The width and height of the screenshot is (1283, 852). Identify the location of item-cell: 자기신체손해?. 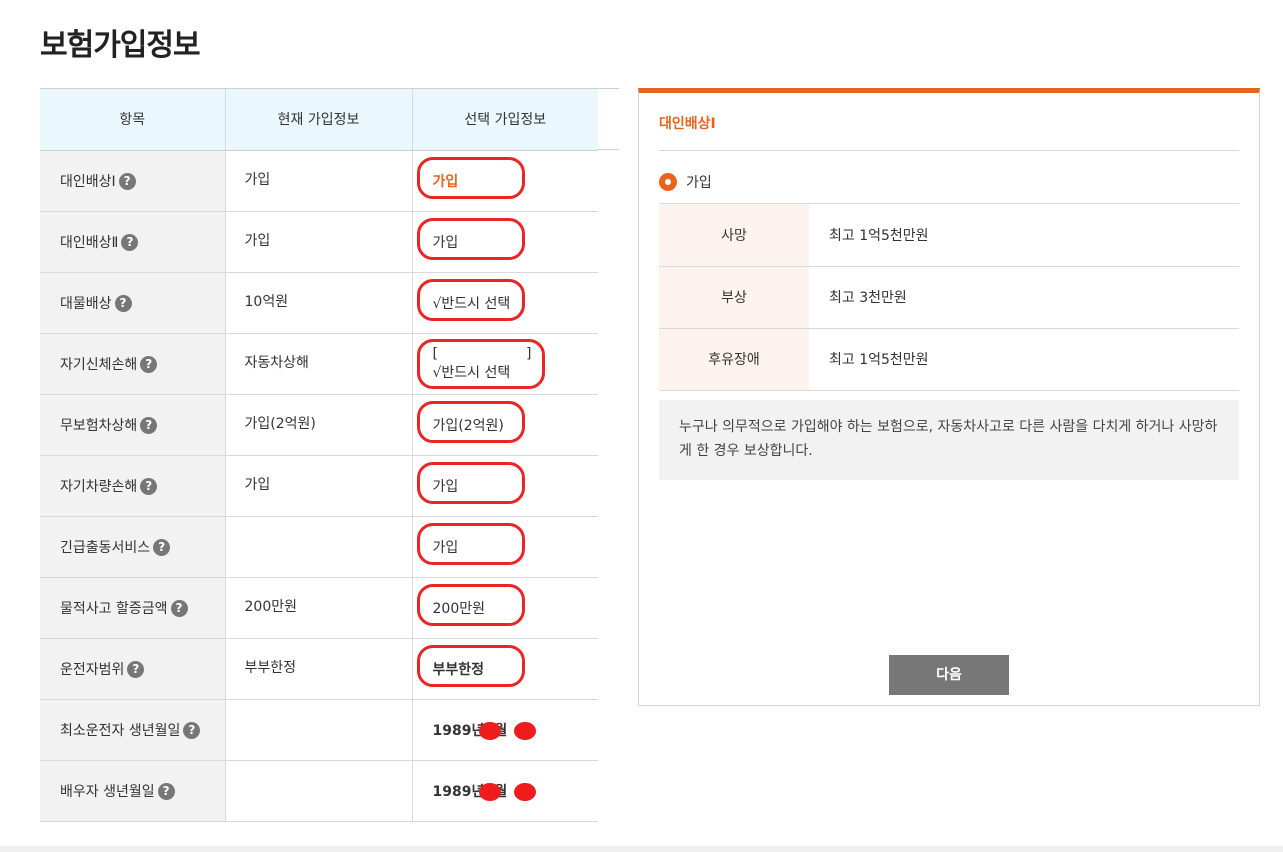
(133, 364).